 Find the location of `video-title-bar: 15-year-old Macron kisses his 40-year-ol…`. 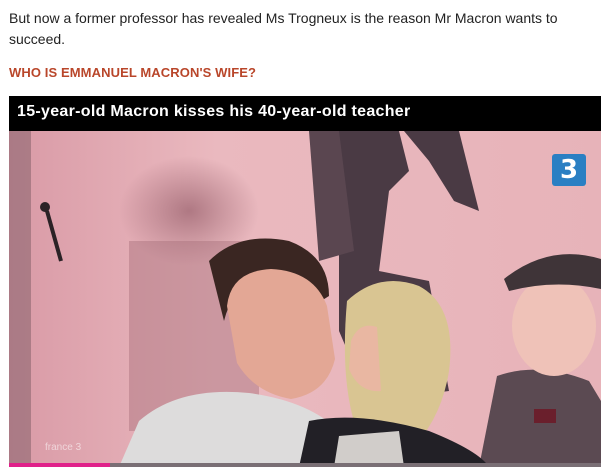

video-title-bar: 15-year-old Macron kisses his 40-year-ol… is located at coordinates (305, 113).